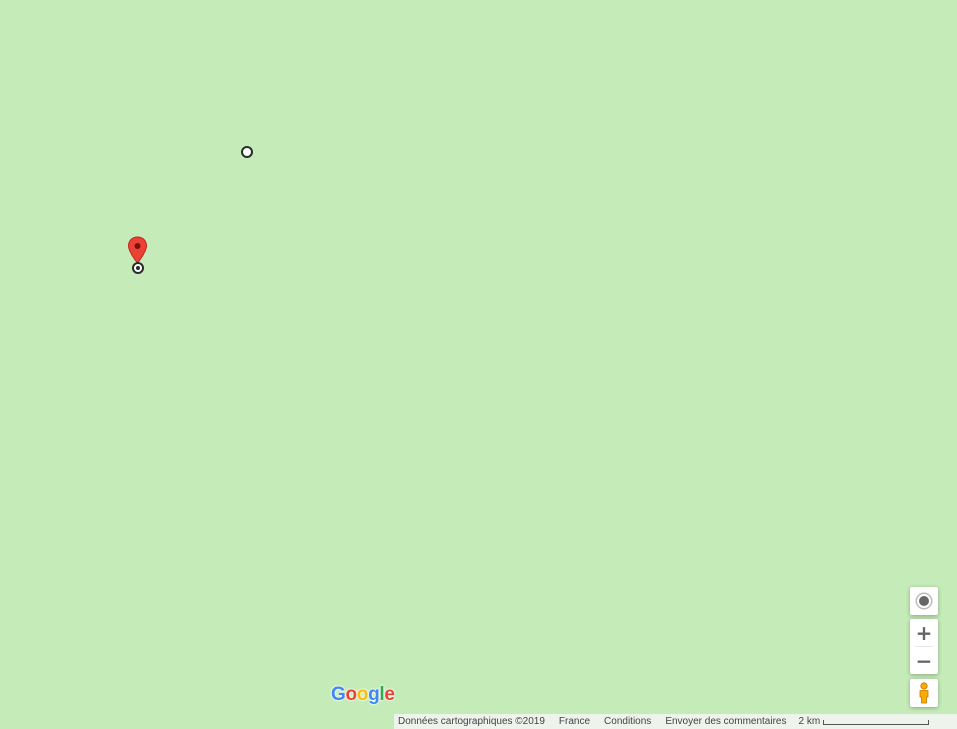  Describe the element at coordinates (247, 152) in the screenshot. I see `waypoint-marker` at that location.